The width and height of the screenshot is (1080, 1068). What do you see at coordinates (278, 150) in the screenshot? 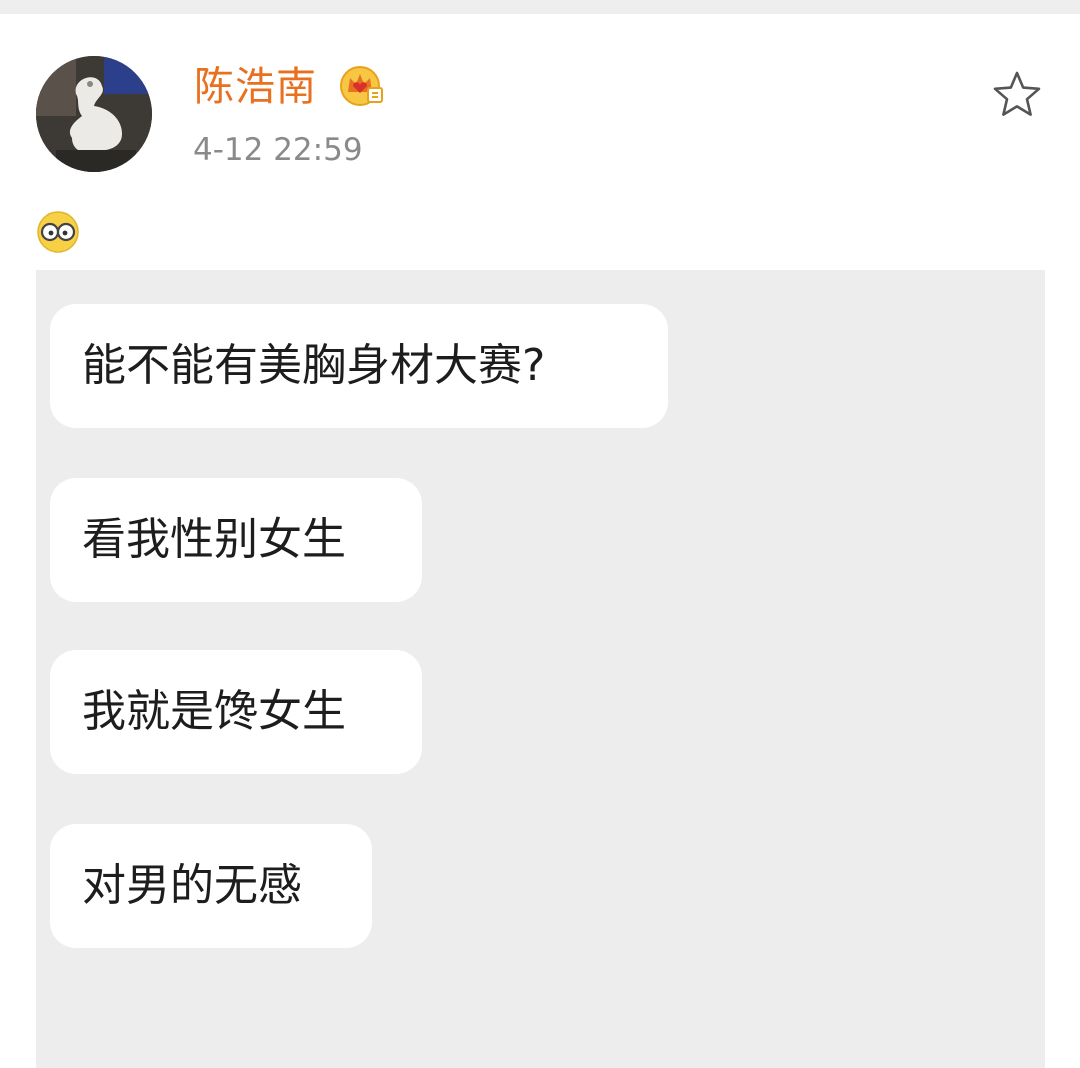
I see `post-timestamp: 4-12 22:59` at bounding box center [278, 150].